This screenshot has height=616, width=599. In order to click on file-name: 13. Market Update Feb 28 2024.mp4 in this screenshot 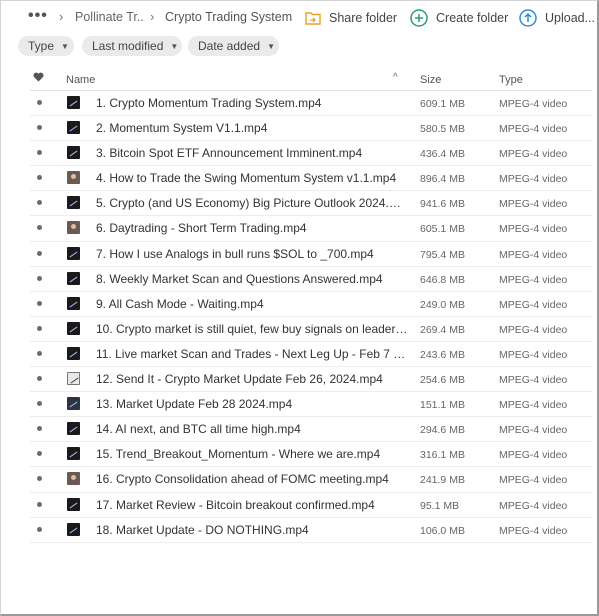, I will do `click(252, 404)`.